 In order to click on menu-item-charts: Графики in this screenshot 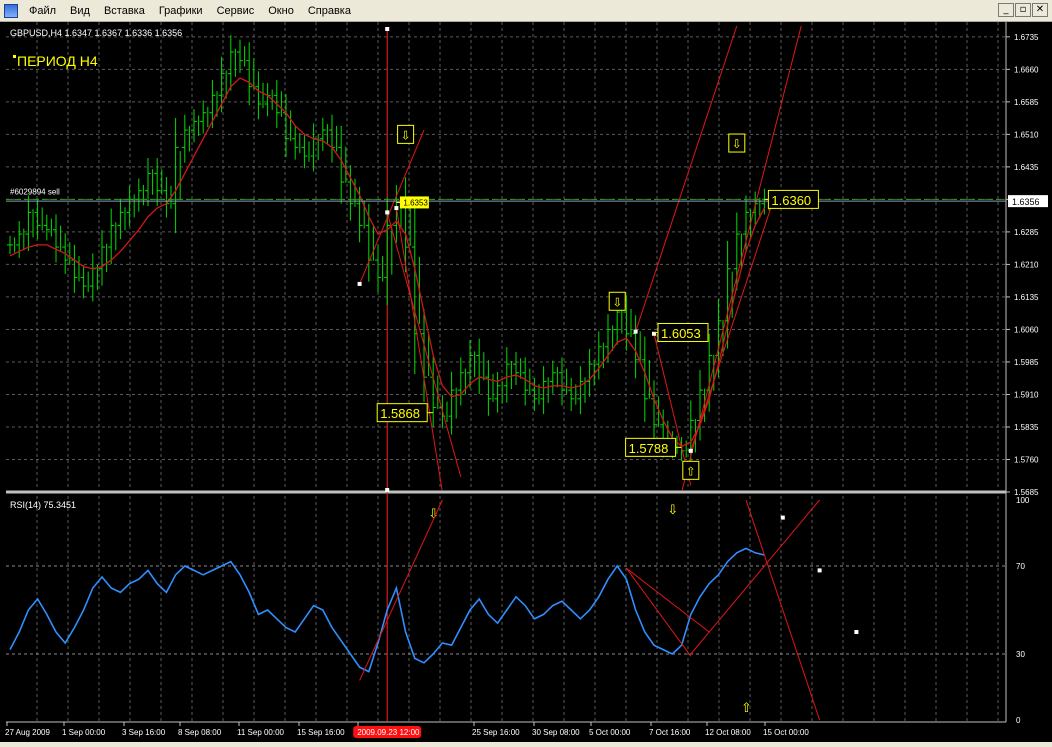, I will do `click(181, 11)`.